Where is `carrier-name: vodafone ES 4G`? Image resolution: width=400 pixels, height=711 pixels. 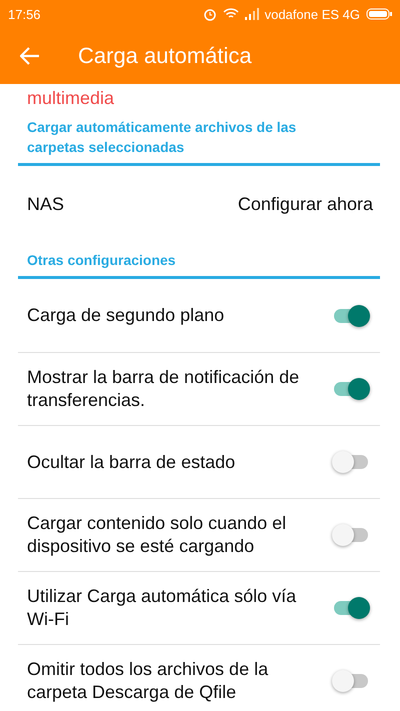 carrier-name: vodafone ES 4G is located at coordinates (312, 14).